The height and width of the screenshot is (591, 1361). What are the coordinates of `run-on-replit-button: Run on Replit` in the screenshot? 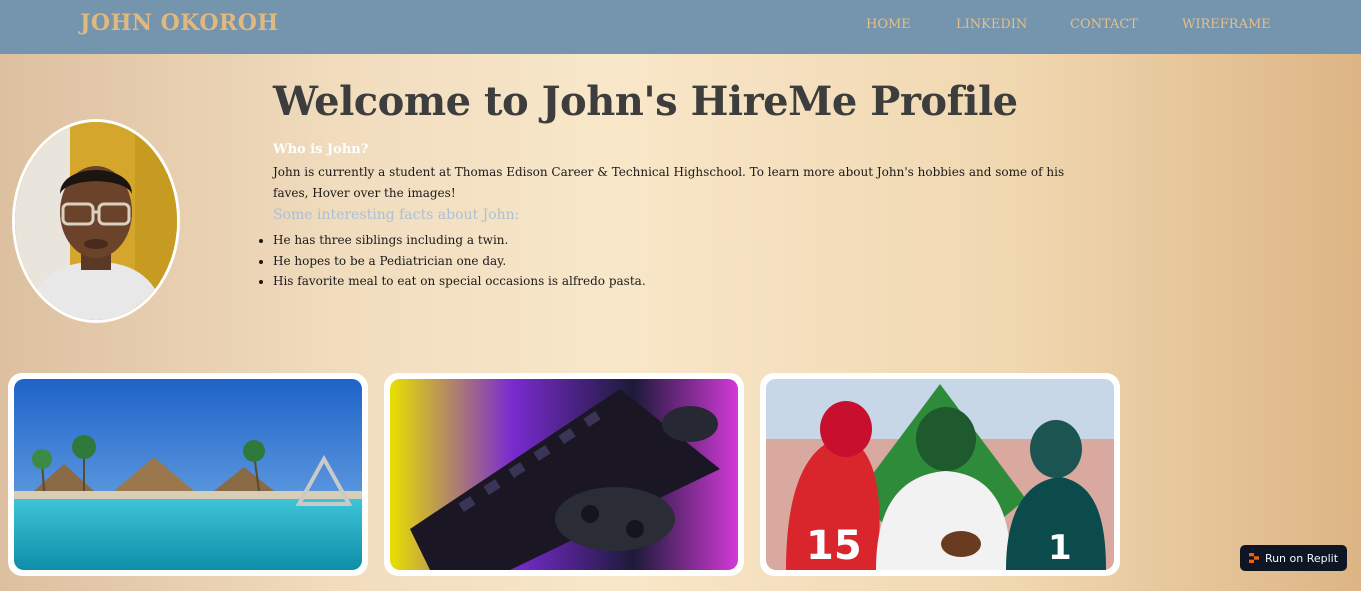 It's located at (1293, 558).